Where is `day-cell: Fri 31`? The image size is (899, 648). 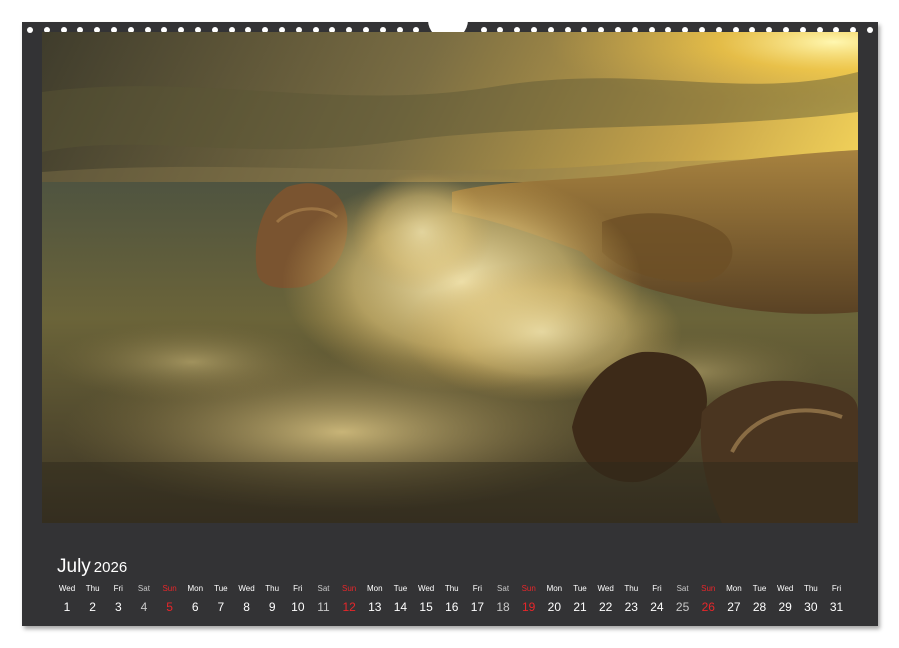
day-cell: Fri 31 is located at coordinates (837, 599).